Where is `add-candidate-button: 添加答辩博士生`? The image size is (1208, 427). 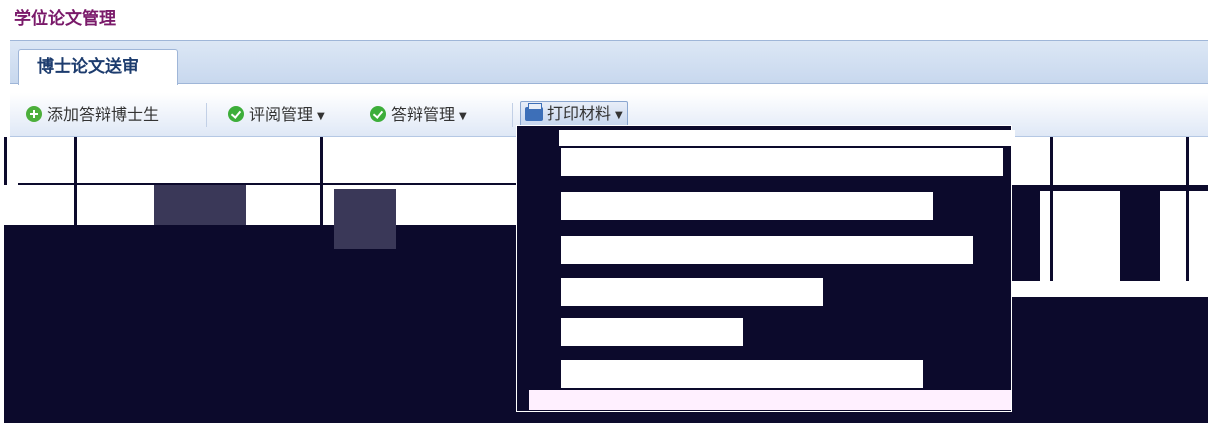
add-candidate-button: 添加答辩博士生 is located at coordinates (92, 115).